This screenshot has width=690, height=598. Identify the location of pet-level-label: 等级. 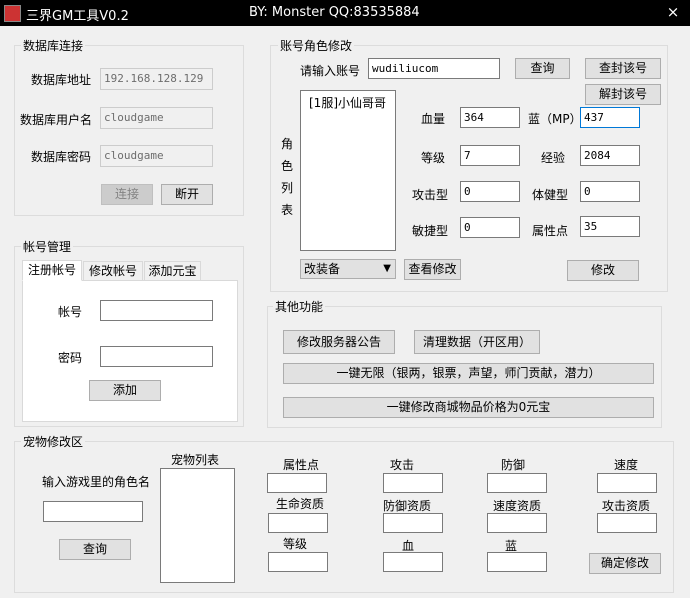
(295, 544).